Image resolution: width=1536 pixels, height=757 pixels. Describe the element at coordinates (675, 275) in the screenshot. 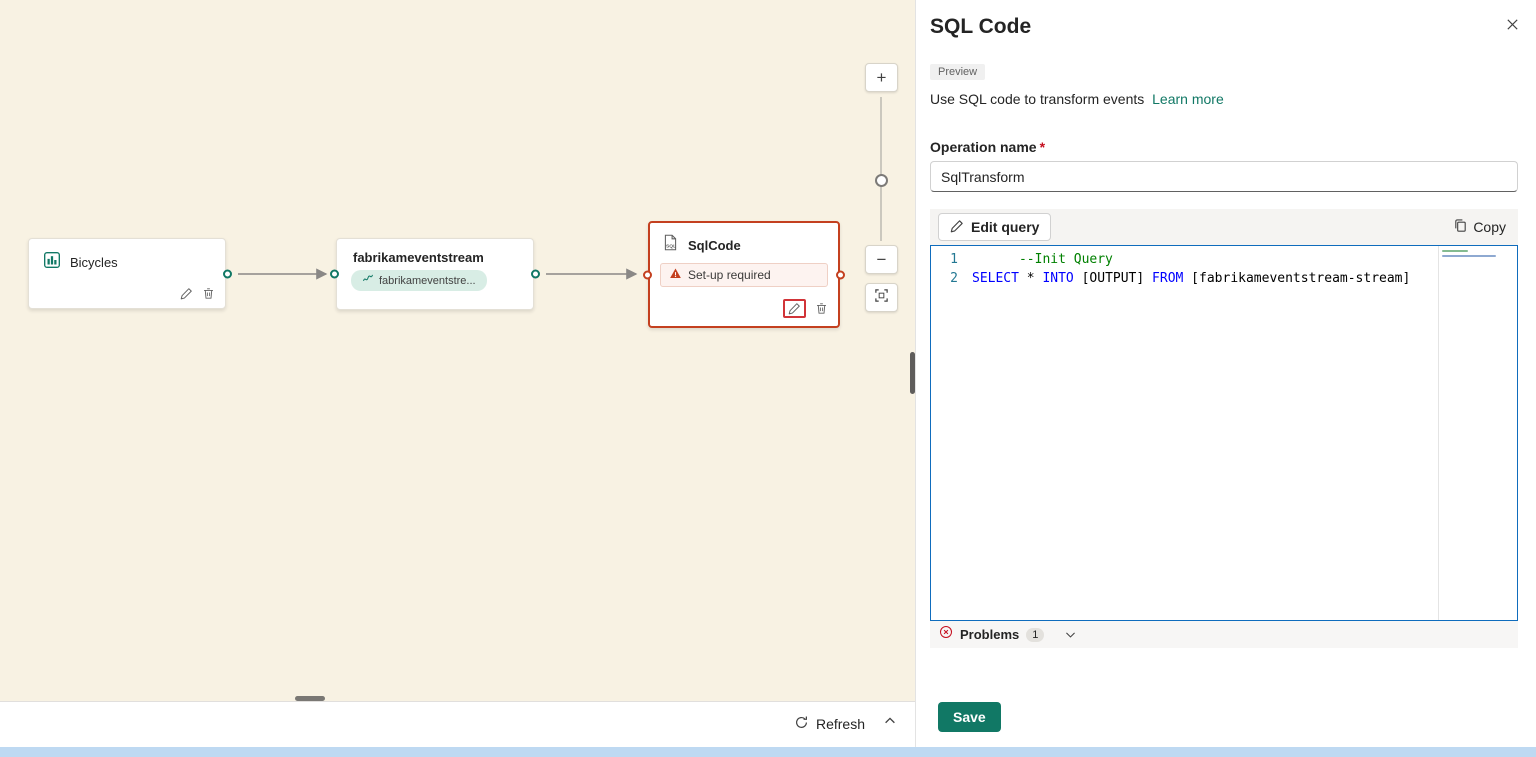

I see `warning-triangle-icon` at that location.